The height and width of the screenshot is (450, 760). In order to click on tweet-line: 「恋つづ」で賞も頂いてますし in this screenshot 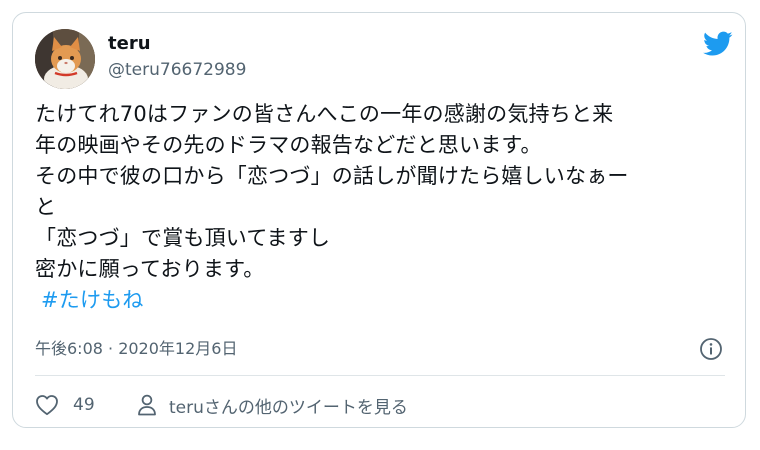, I will do `click(183, 238)`.